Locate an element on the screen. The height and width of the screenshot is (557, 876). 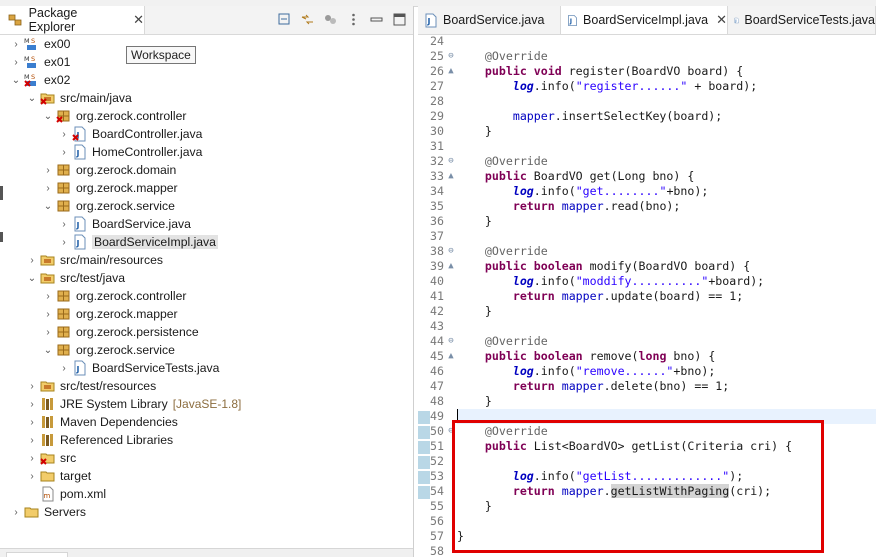
tree-item: › M Sex00 is located at coordinates (206, 44).